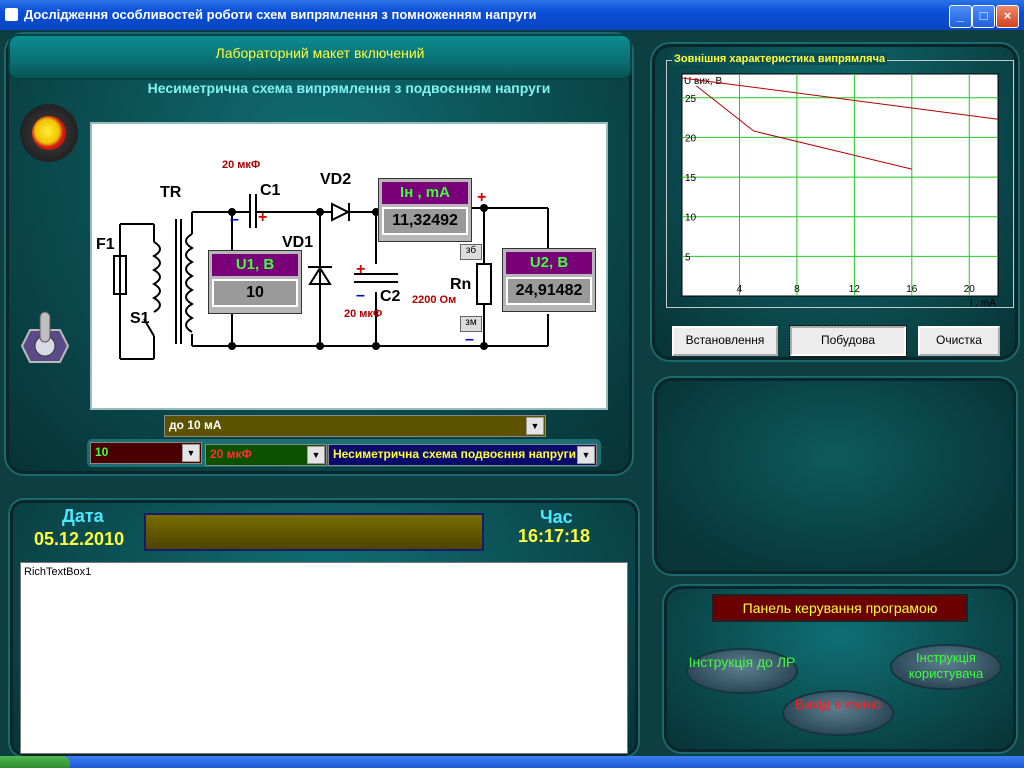 The image size is (1024, 768). What do you see at coordinates (195, 425) in the screenshot?
I see `current-range-value: до 10 мА` at bounding box center [195, 425].